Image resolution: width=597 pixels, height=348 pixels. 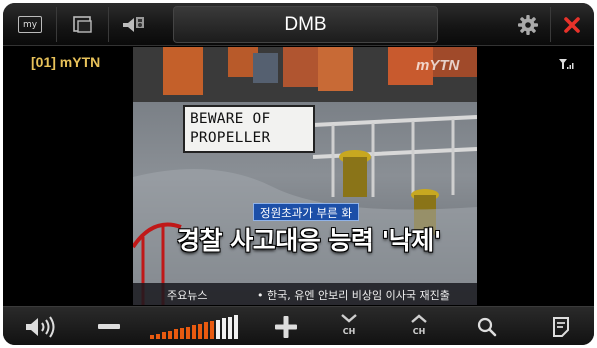 I want to click on top-bar: my DMB, so click(x=298, y=24).